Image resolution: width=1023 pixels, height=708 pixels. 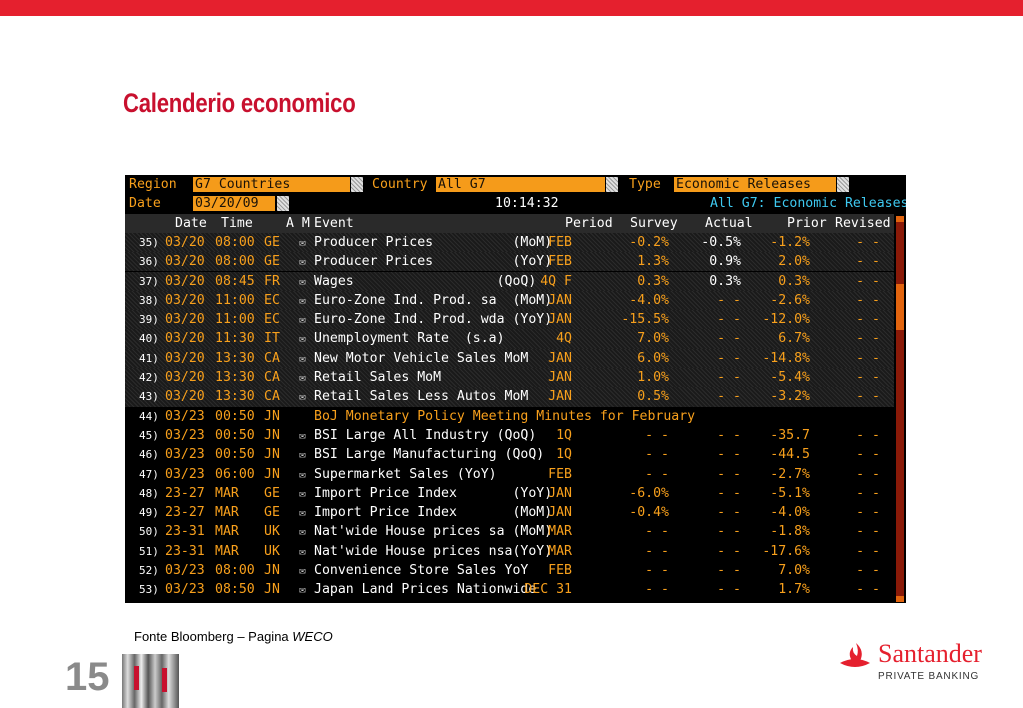 I want to click on row-period: 4Q, so click(x=564, y=339).